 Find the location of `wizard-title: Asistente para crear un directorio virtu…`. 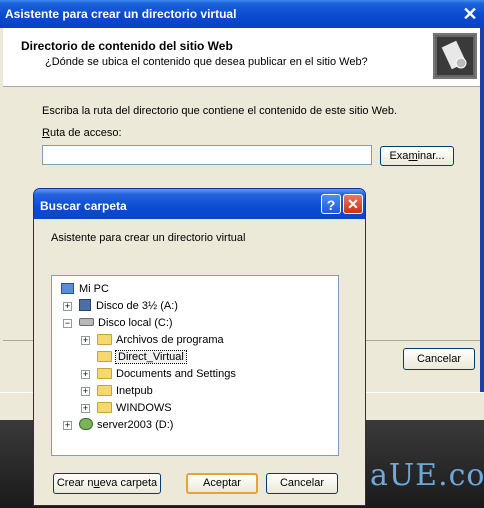

wizard-title: Asistente para crear un directorio virtu… is located at coordinates (121, 14).